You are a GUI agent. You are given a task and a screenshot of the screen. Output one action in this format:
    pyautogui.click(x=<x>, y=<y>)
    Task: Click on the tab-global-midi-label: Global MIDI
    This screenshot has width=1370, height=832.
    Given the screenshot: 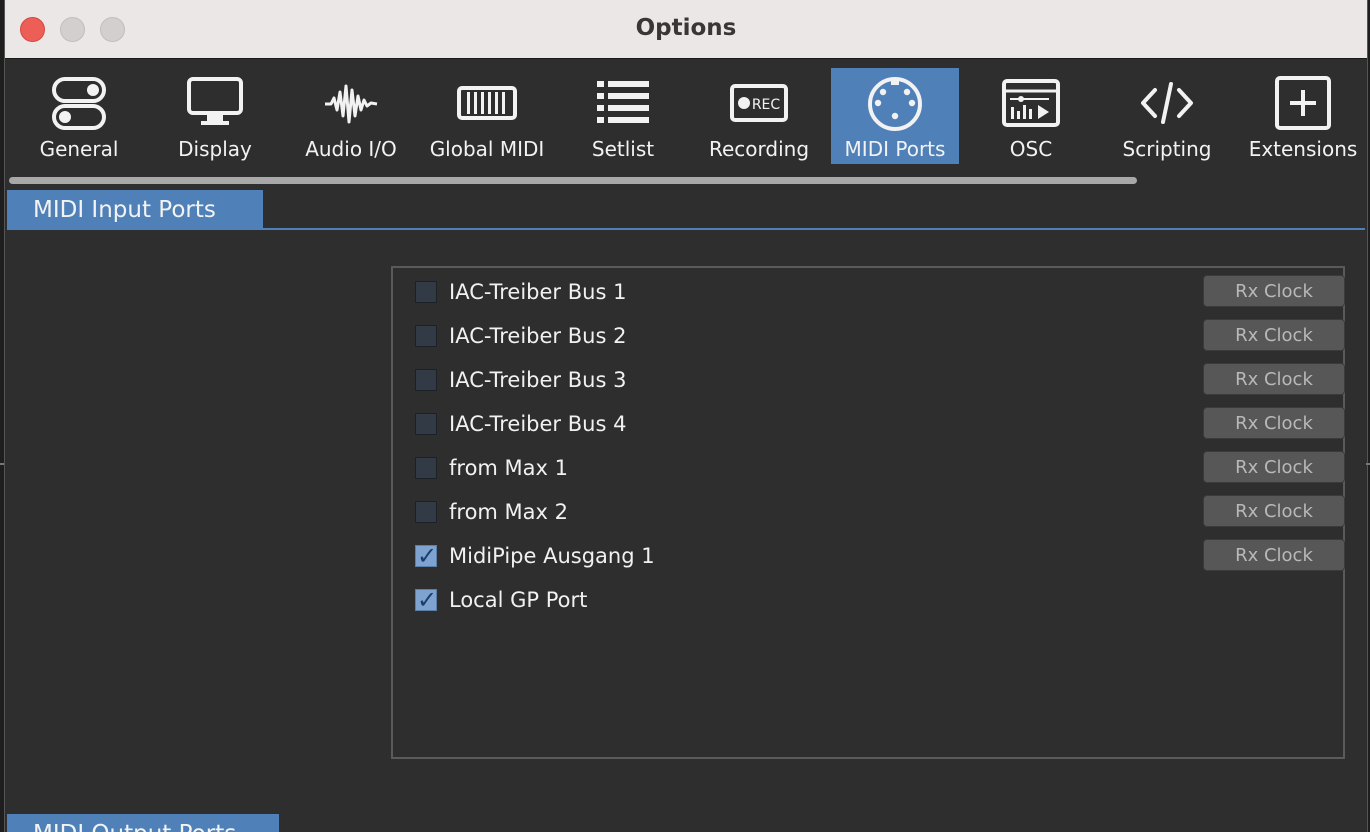 What is the action you would take?
    pyautogui.click(x=487, y=149)
    